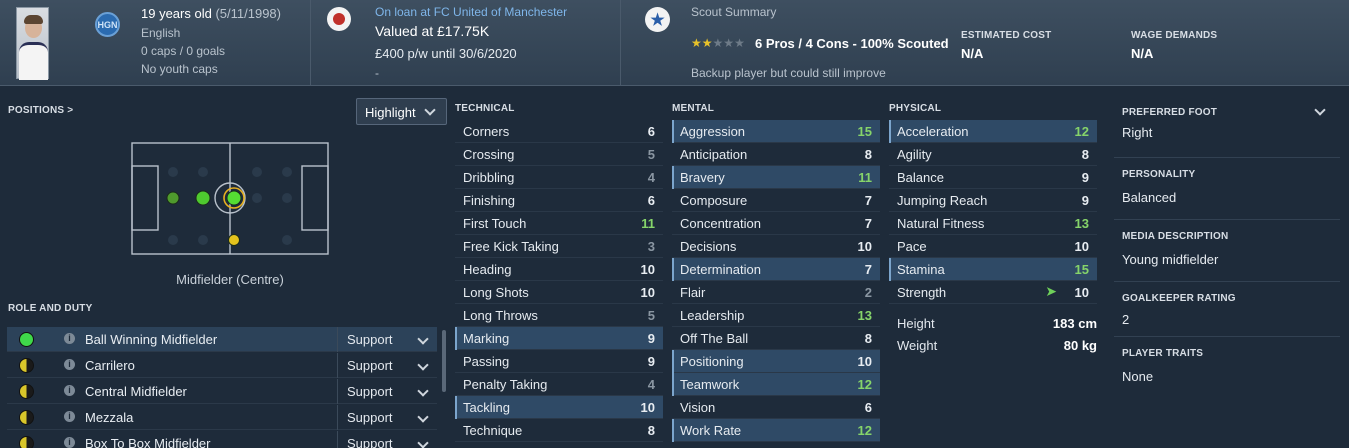 The width and height of the screenshot is (1349, 448). What do you see at coordinates (868, 154) in the screenshot?
I see `attribute-value: 8` at bounding box center [868, 154].